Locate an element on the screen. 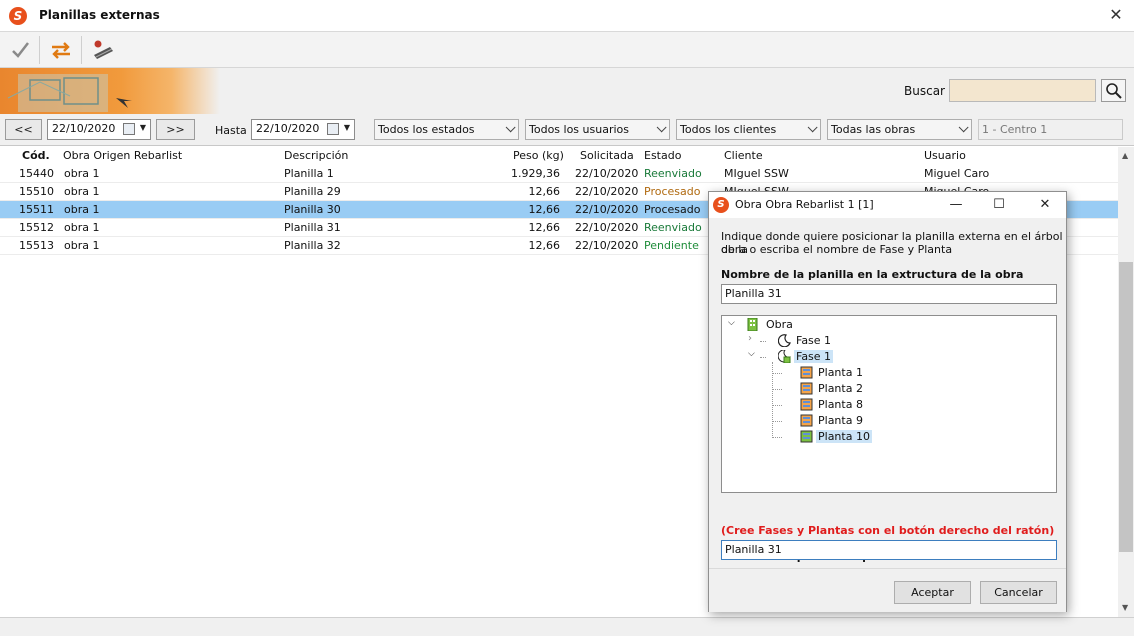  tree-node-fase-selected: ⌵ Fase 1 is located at coordinates (808, 357).